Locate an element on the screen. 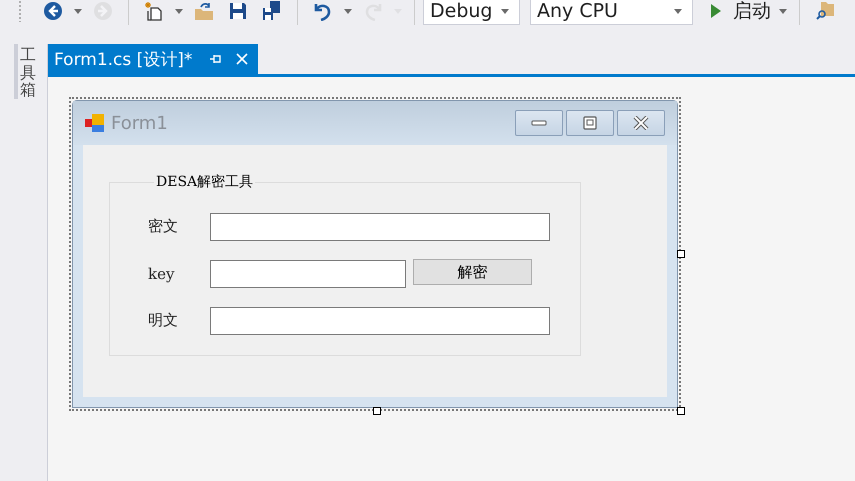 This screenshot has height=481, width=855. grip-icon is located at coordinates (20, 11).